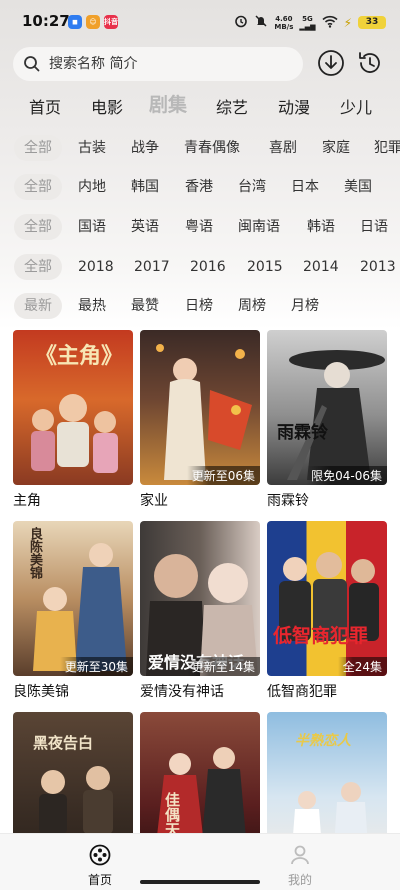 The width and height of the screenshot is (400, 890). I want to click on film-reel-icon, so click(100, 855).